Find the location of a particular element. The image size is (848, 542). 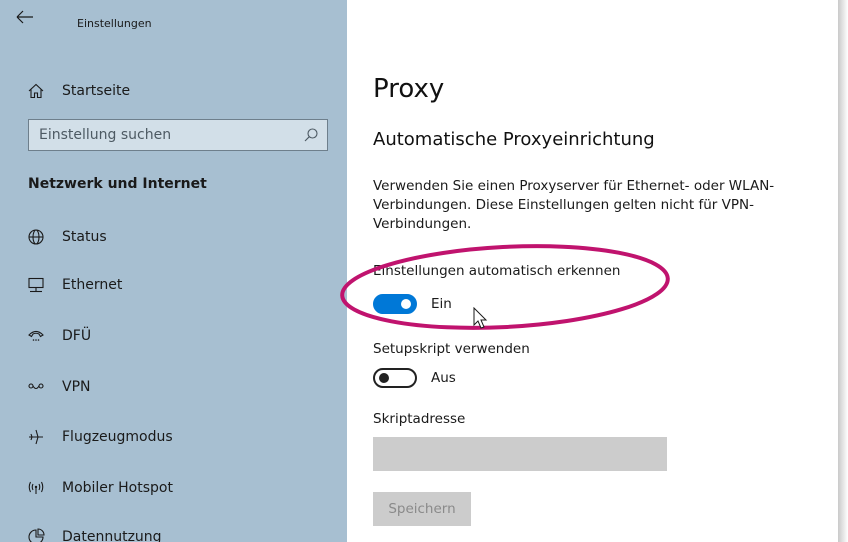

sidebar-item-dialup: DFÜ is located at coordinates (173, 336).